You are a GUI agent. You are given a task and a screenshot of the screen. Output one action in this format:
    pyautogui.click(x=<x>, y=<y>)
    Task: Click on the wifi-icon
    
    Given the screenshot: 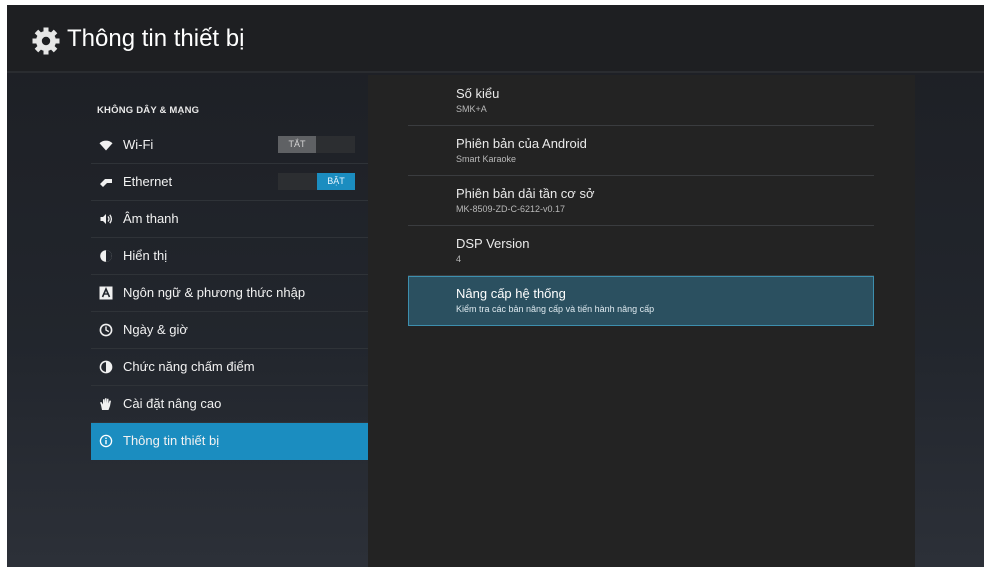 What is the action you would take?
    pyautogui.click(x=106, y=145)
    